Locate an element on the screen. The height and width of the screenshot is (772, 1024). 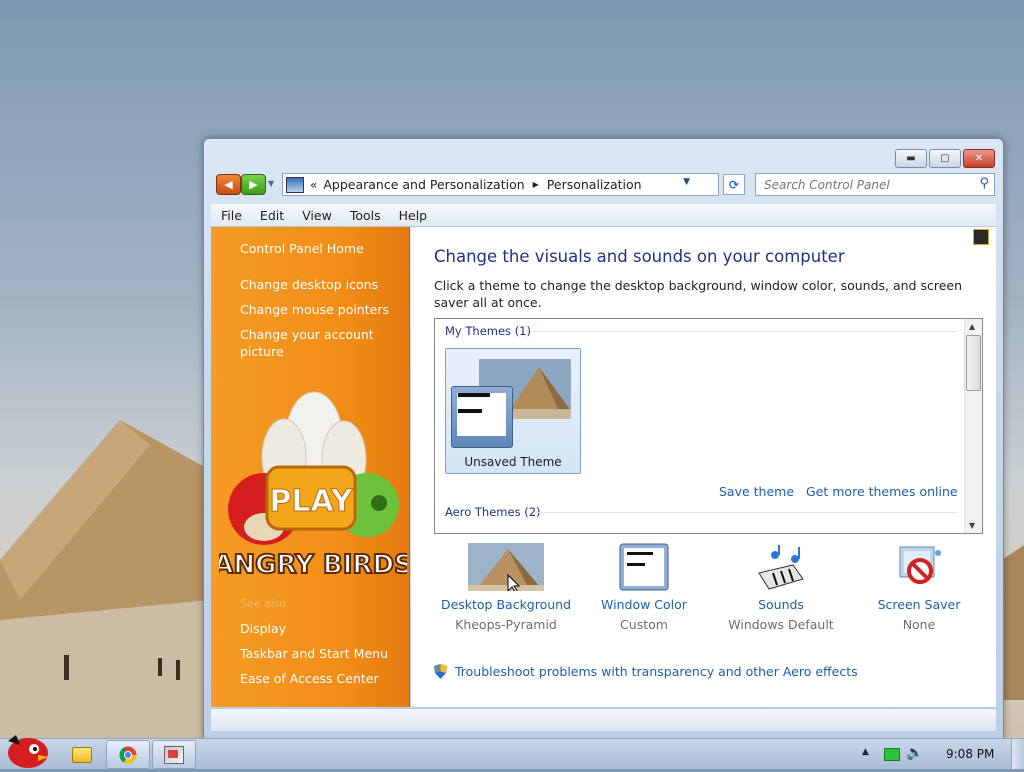
breadcrumb-personalization: Personalization is located at coordinates (594, 184).